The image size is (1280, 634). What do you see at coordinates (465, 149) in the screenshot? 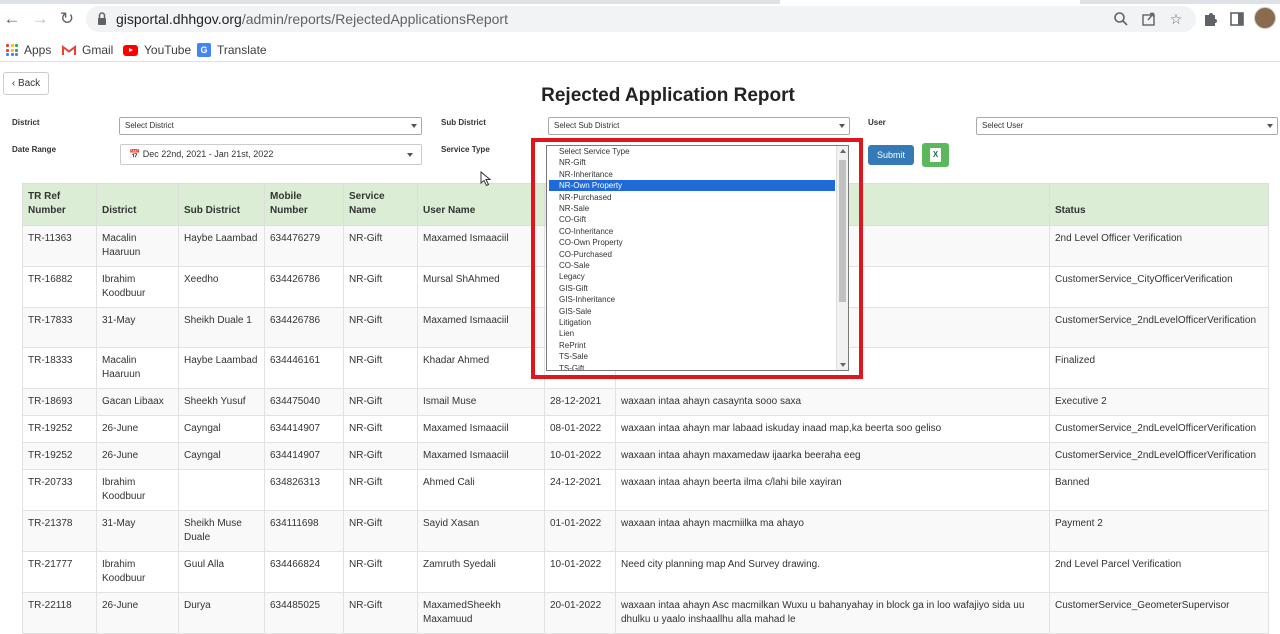
I see `servicetype-label: Service Type` at bounding box center [465, 149].